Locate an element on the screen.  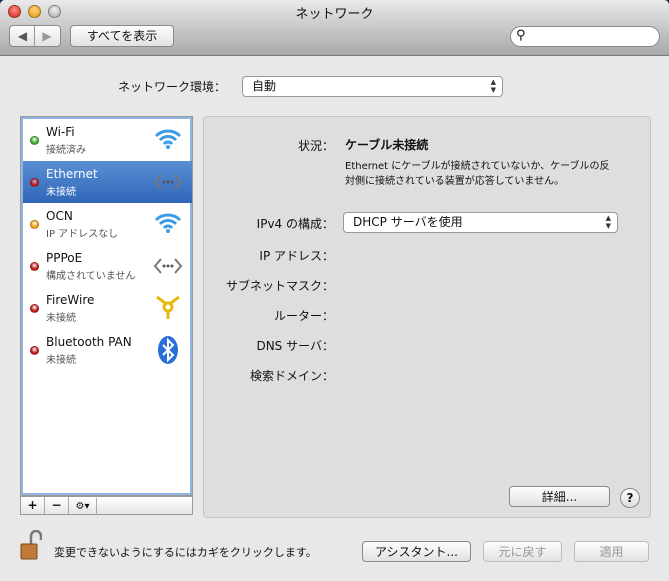
forward-icon: ▶ is located at coordinates (47, 36).